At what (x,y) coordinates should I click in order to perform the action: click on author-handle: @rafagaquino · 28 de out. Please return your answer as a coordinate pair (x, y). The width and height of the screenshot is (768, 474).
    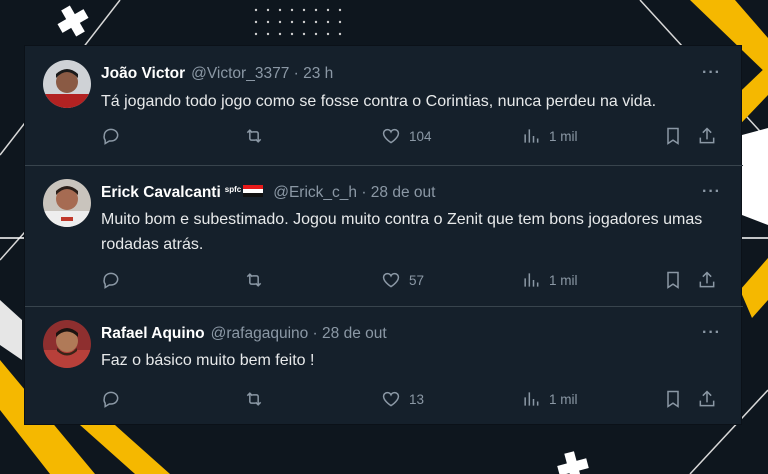
    Looking at the image, I should click on (299, 334).